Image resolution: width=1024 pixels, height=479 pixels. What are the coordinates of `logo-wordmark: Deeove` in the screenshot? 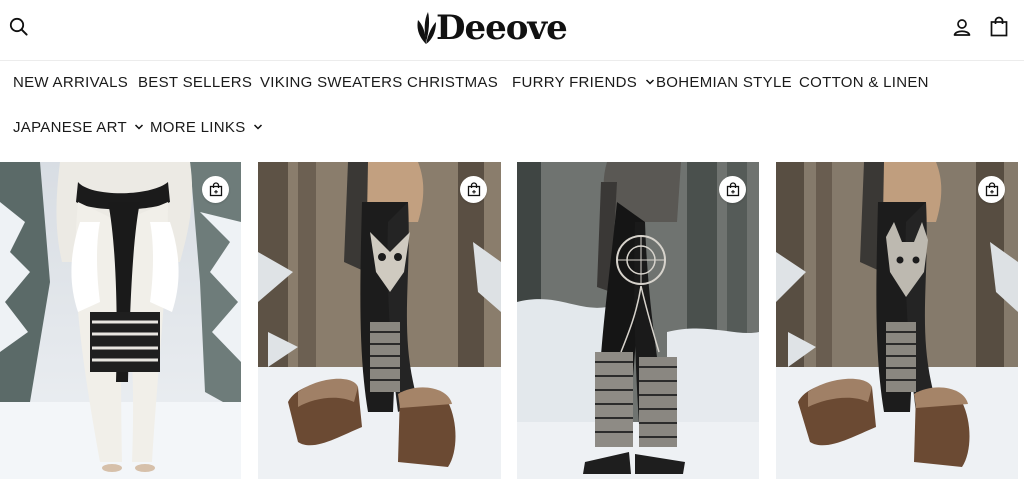 It's located at (502, 28).